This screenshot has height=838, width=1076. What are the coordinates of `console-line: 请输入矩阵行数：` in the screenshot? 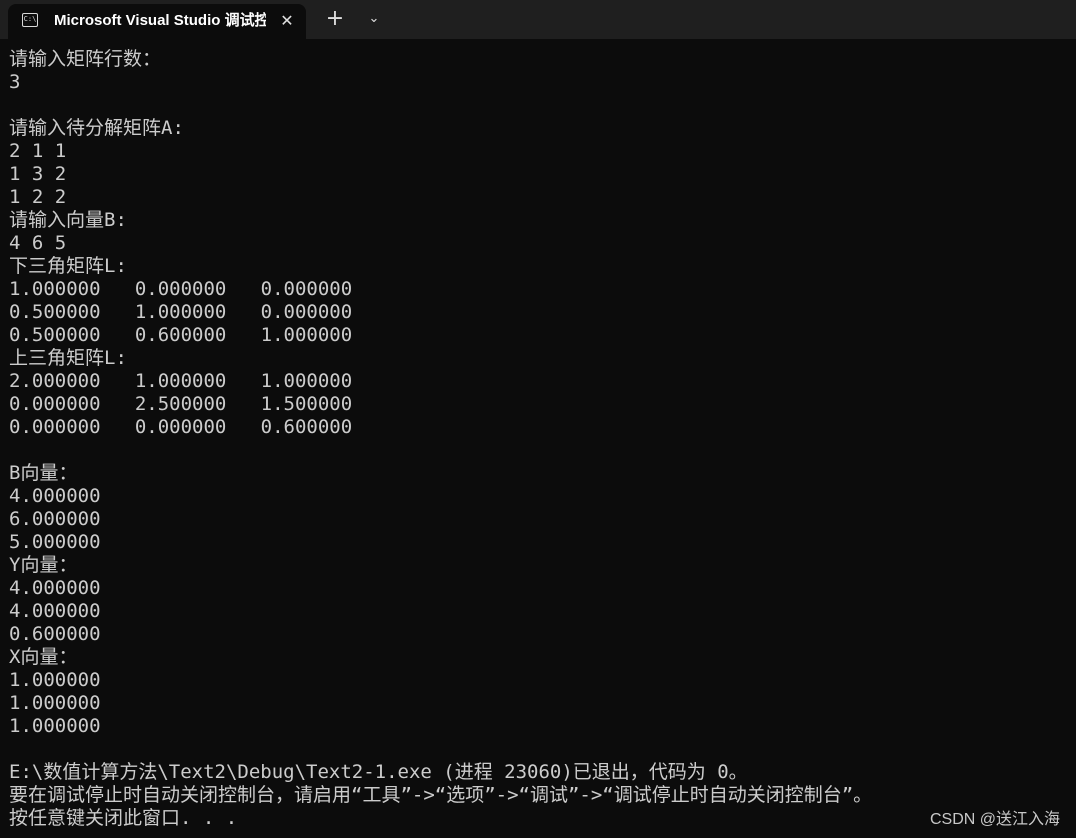 It's located at (85, 59).